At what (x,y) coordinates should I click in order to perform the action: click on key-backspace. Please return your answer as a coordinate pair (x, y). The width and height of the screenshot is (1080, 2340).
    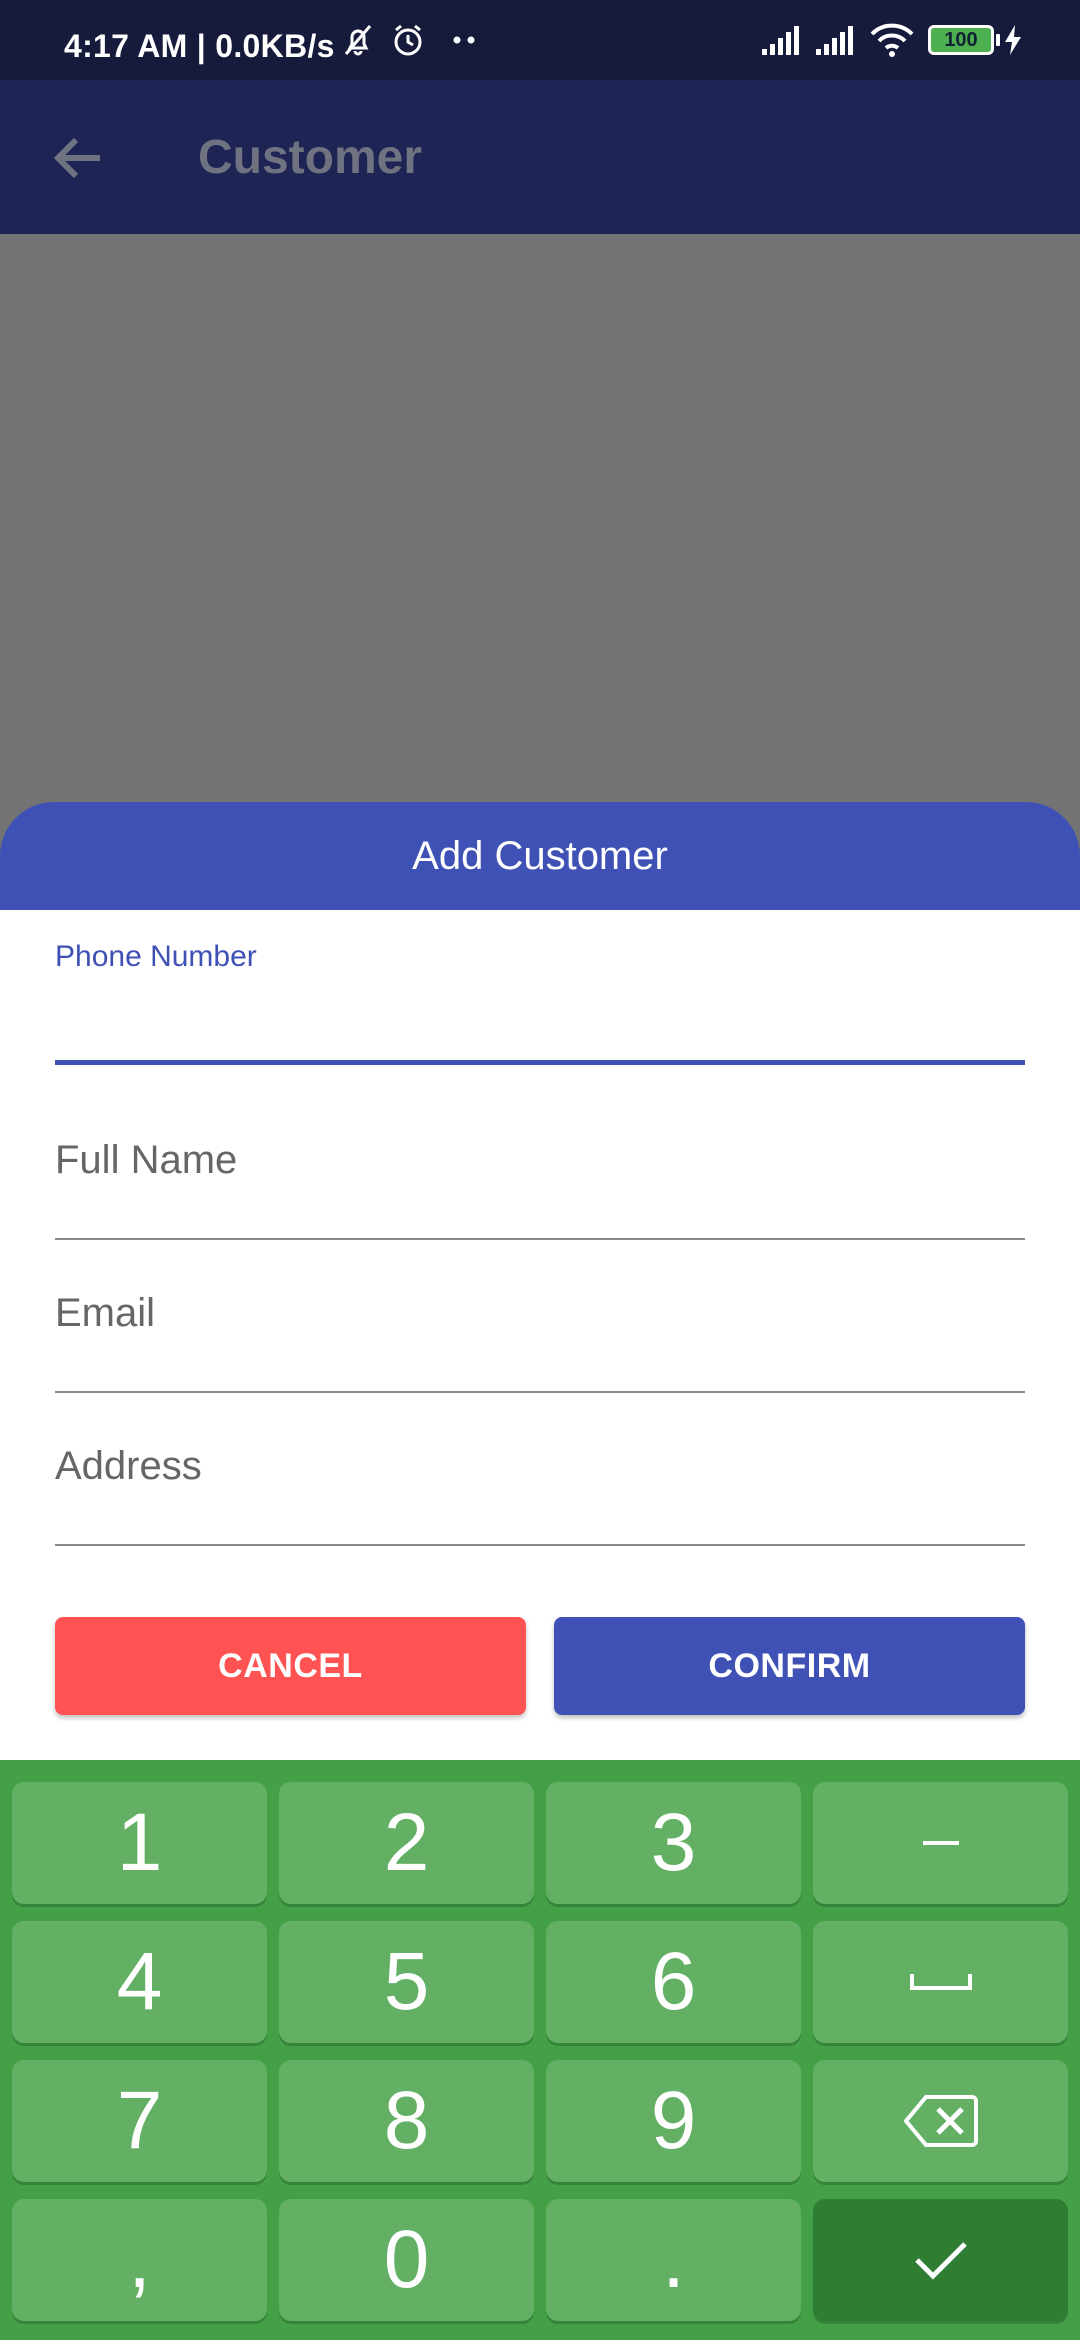
    Looking at the image, I should click on (940, 2121).